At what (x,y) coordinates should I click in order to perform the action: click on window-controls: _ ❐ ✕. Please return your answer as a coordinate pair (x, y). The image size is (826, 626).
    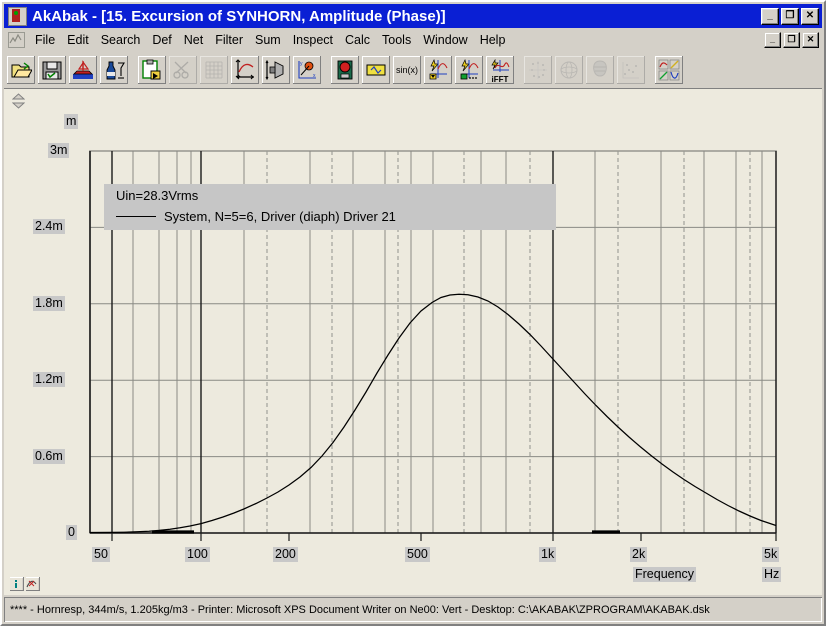
    Looking at the image, I should click on (790, 16).